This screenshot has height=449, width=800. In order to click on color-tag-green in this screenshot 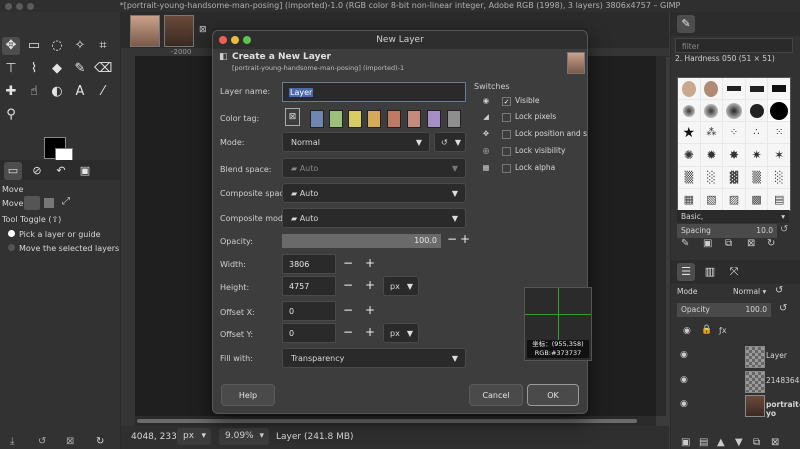, I will do `click(336, 119)`.